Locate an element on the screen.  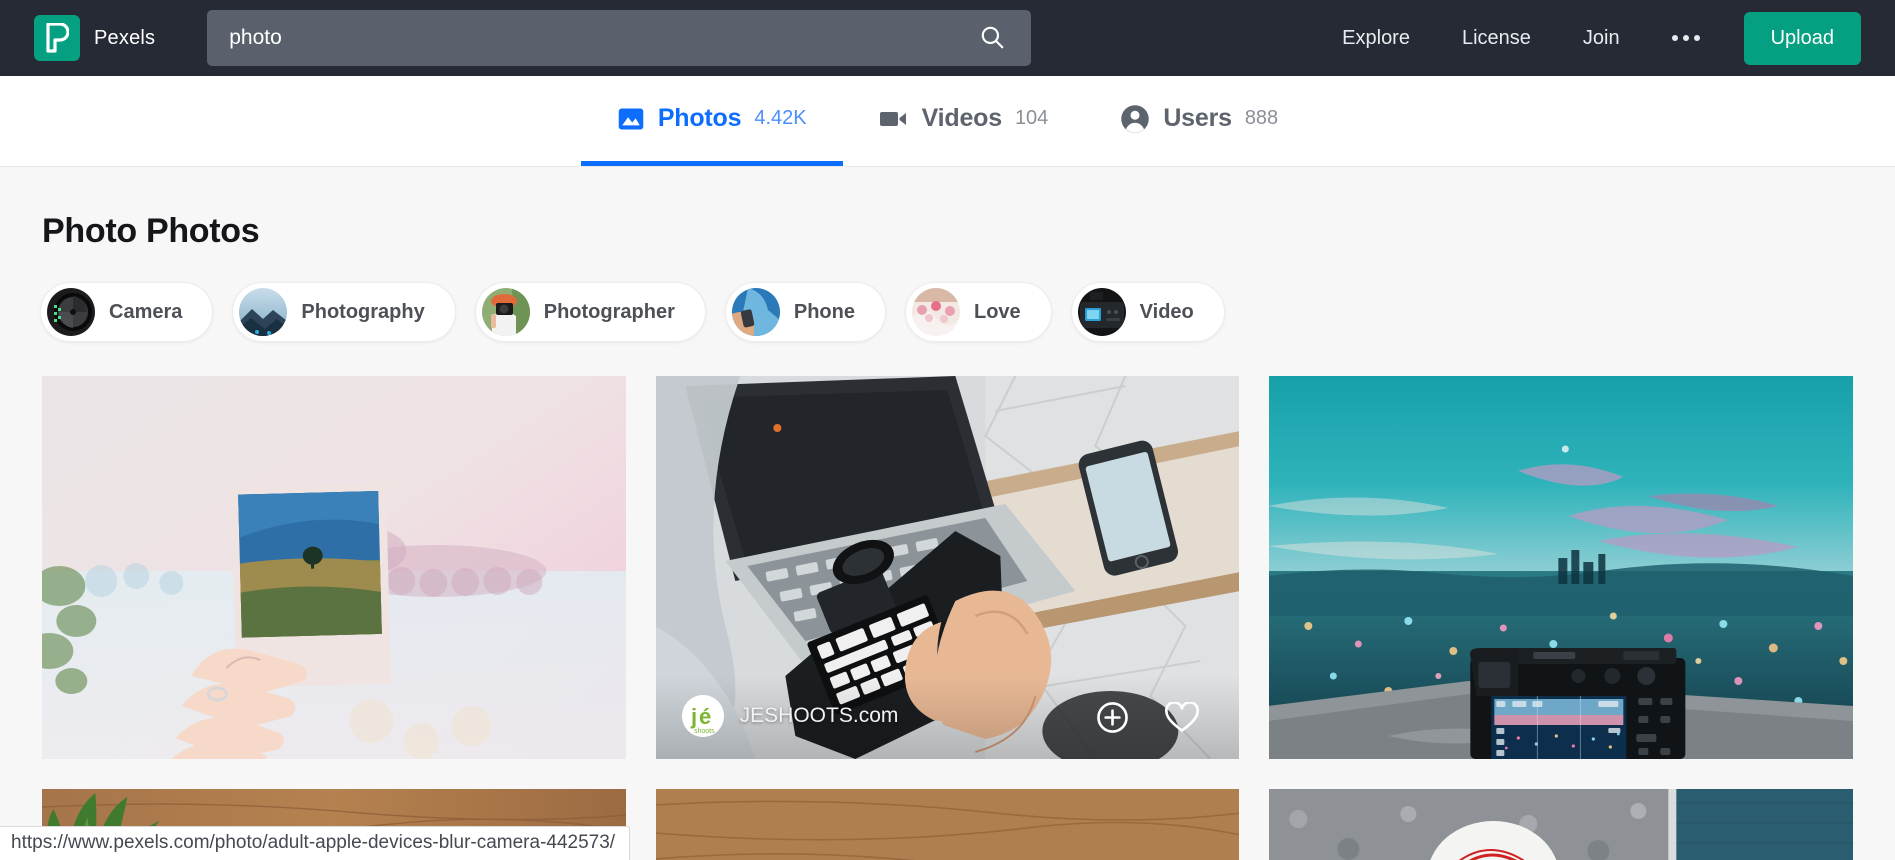
heart-icon is located at coordinates (1182, 718).